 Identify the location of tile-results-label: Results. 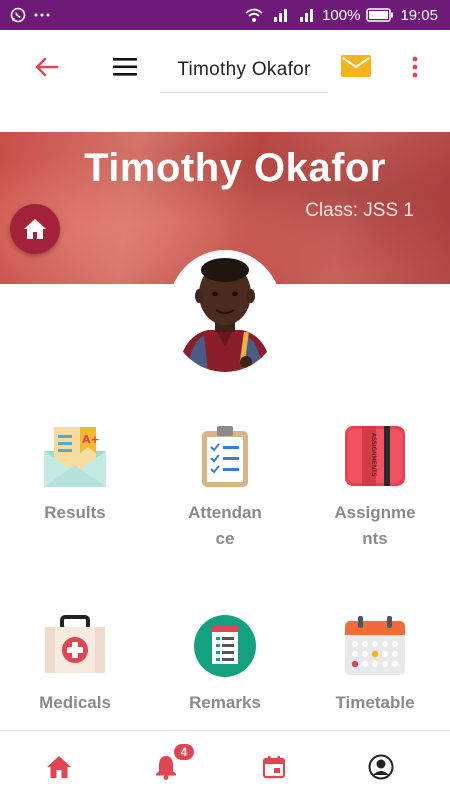
(75, 512).